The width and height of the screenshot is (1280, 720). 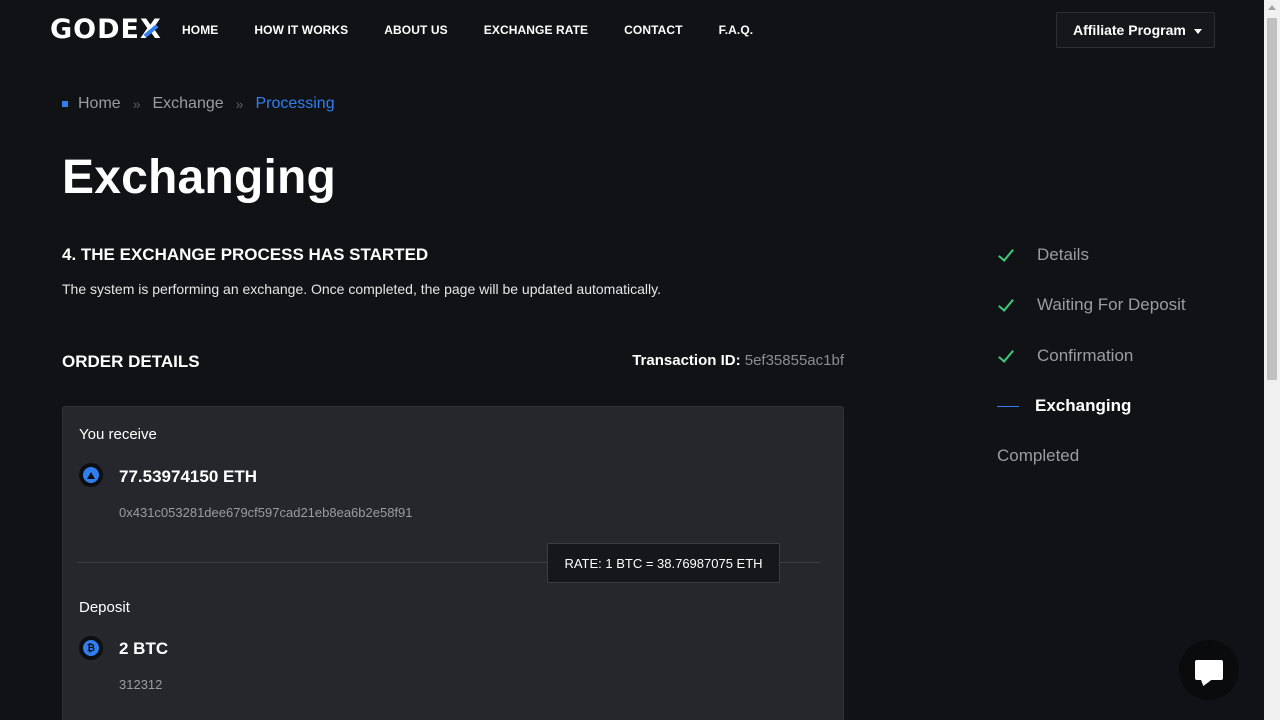 What do you see at coordinates (794, 360) in the screenshot?
I see `transaction-id-value: 5ef35855ac1bf` at bounding box center [794, 360].